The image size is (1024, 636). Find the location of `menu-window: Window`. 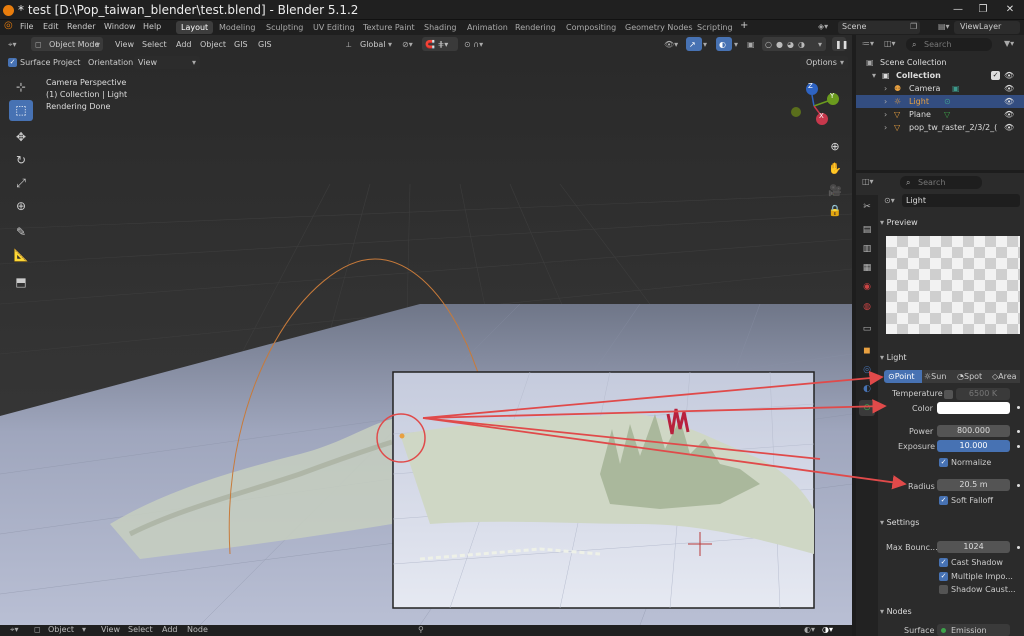

menu-window: Window is located at coordinates (120, 26).